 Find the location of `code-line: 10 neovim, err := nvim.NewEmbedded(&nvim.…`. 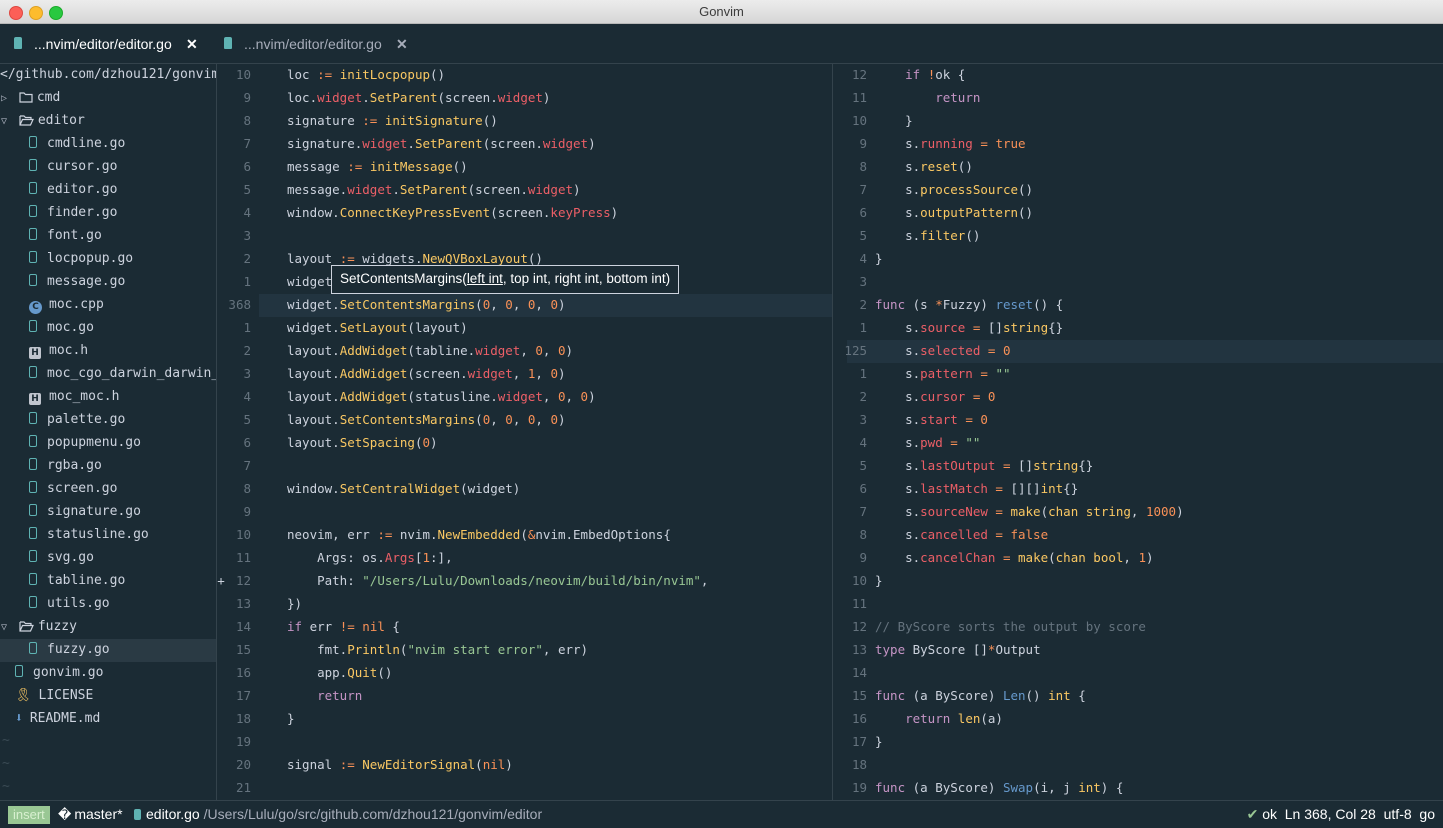

code-line: 10 neovim, err := nvim.NewEmbedded(&nvim.… is located at coordinates (524, 535).